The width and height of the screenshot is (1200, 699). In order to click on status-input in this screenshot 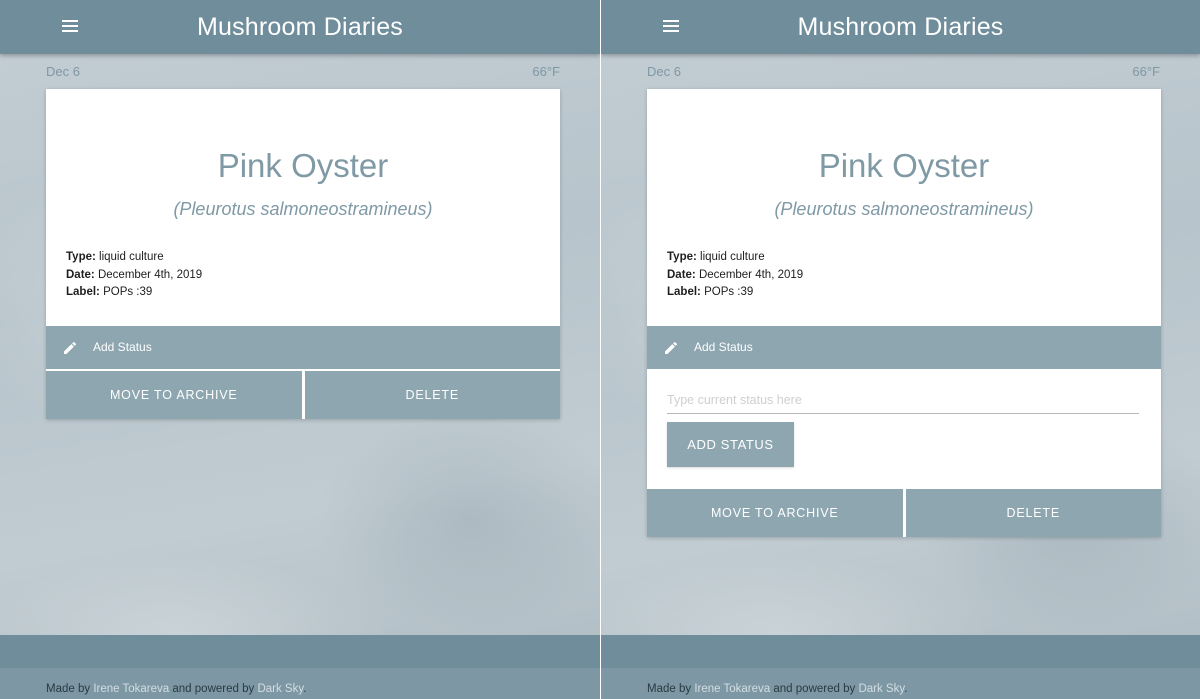, I will do `click(903, 400)`.